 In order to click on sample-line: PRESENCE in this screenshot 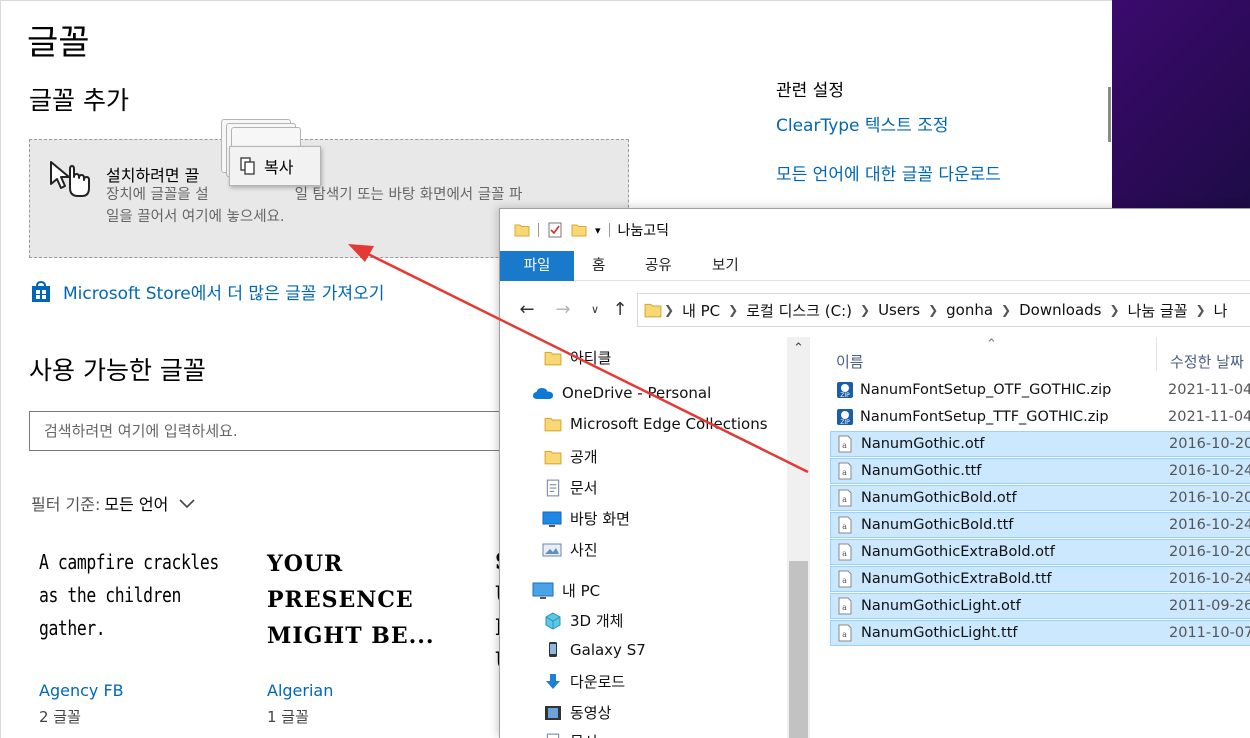, I will do `click(340, 600)`.